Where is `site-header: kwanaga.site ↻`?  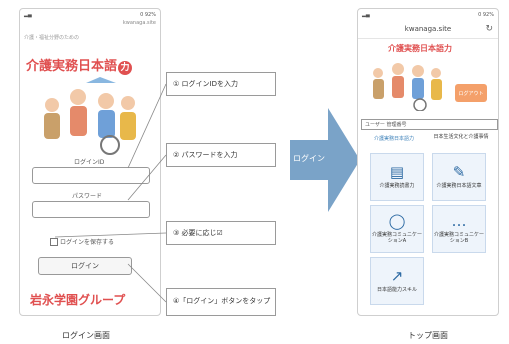
site-header: kwanaga.site ↻ is located at coordinates (428, 29).